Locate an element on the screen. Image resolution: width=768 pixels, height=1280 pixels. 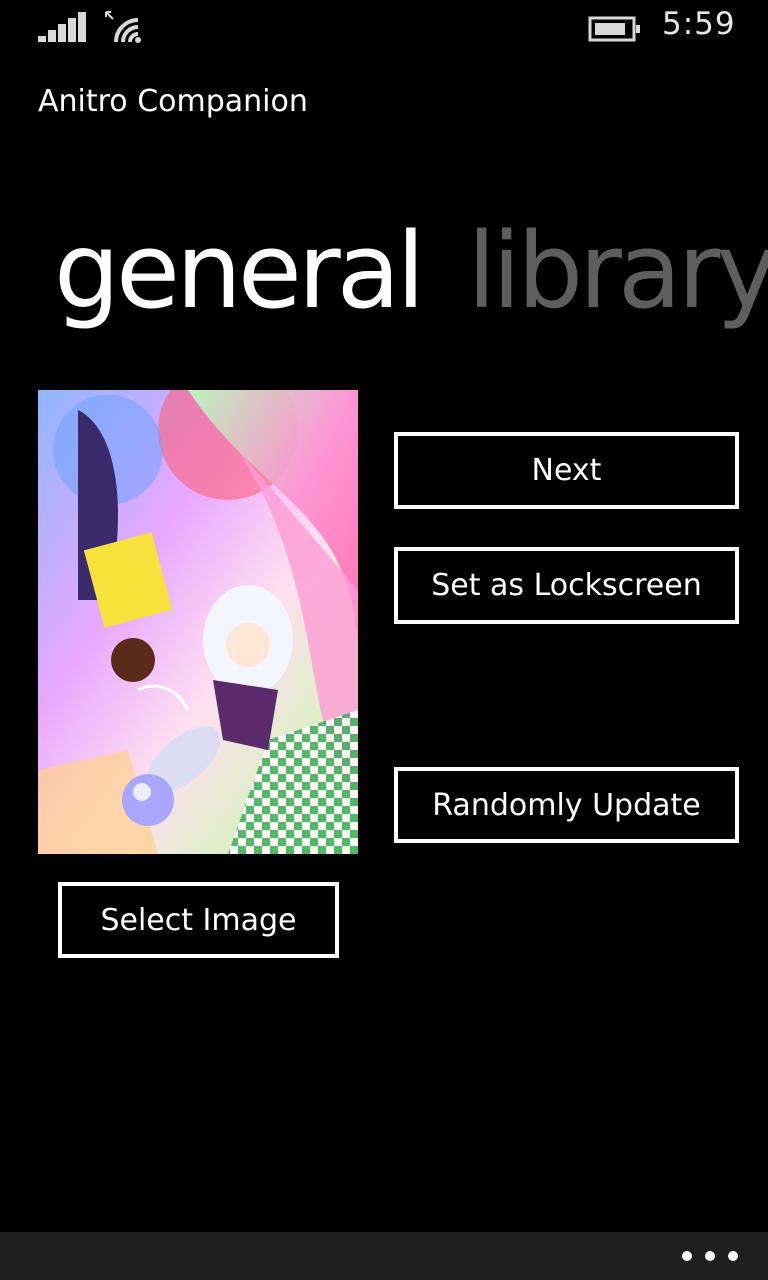
pivot-tab-general: general is located at coordinates (239, 271).